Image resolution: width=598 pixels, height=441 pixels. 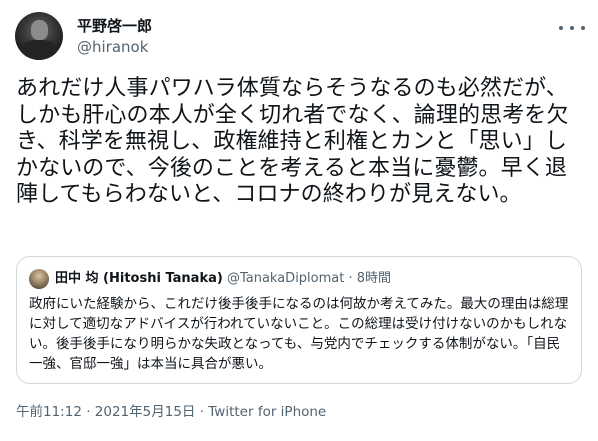 I want to click on avatar-face, so click(x=39, y=30).